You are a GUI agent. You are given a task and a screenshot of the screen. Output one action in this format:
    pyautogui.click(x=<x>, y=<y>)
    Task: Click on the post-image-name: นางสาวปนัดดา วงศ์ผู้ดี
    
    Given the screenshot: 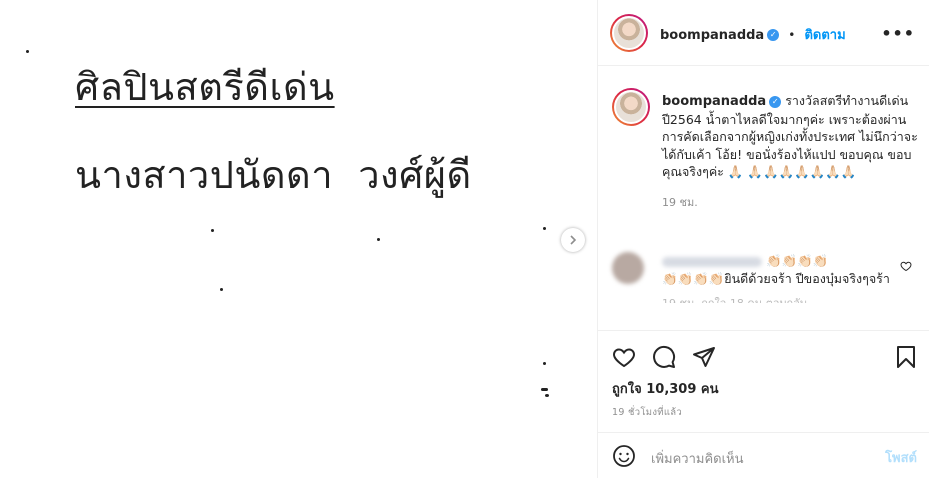 What is the action you would take?
    pyautogui.click(x=273, y=175)
    